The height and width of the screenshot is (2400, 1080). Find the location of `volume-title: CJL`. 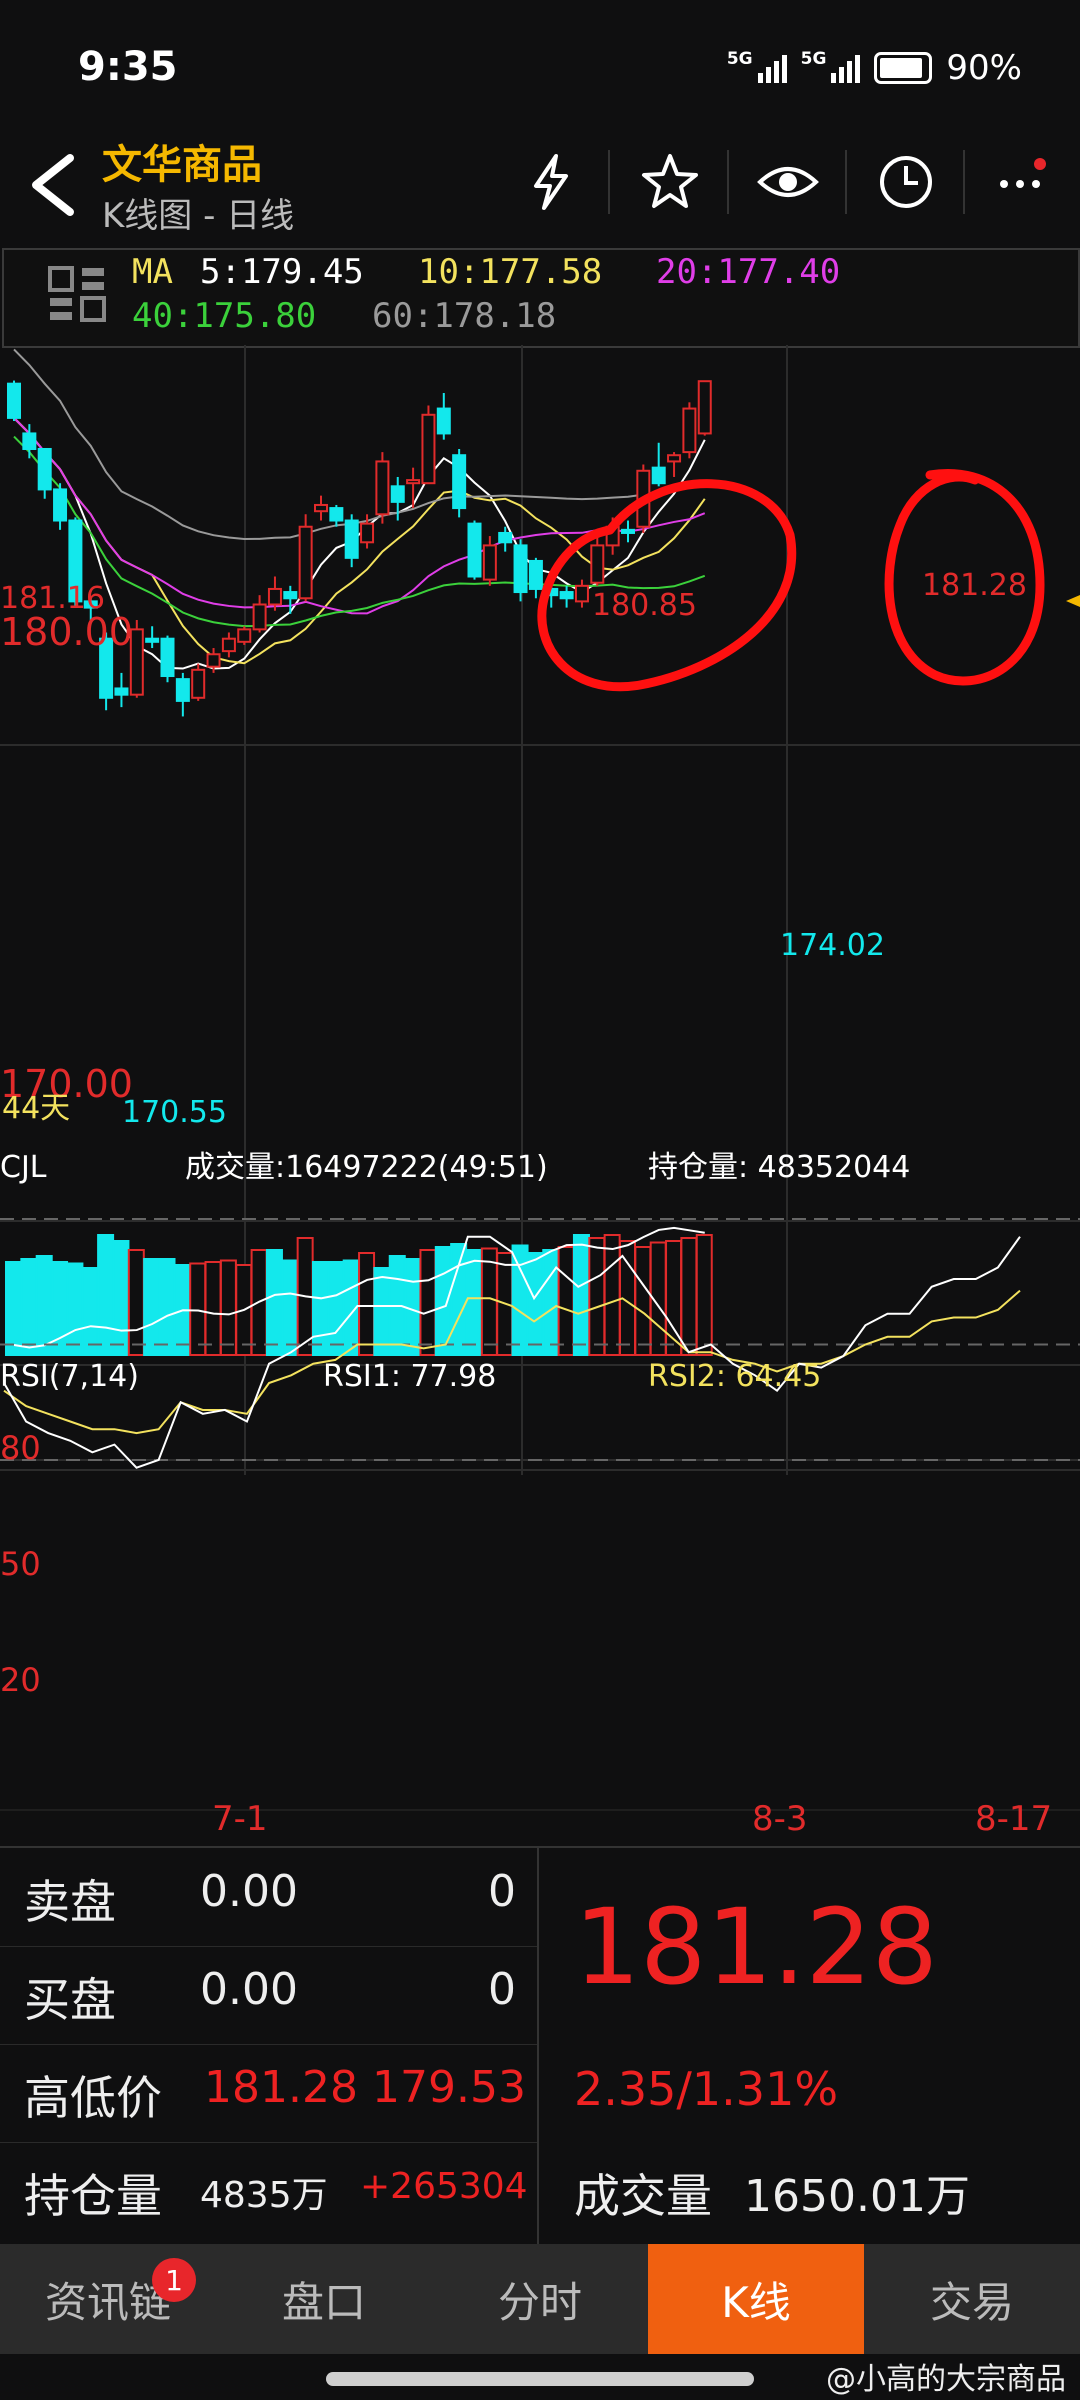

volume-title: CJL is located at coordinates (23, 1167).